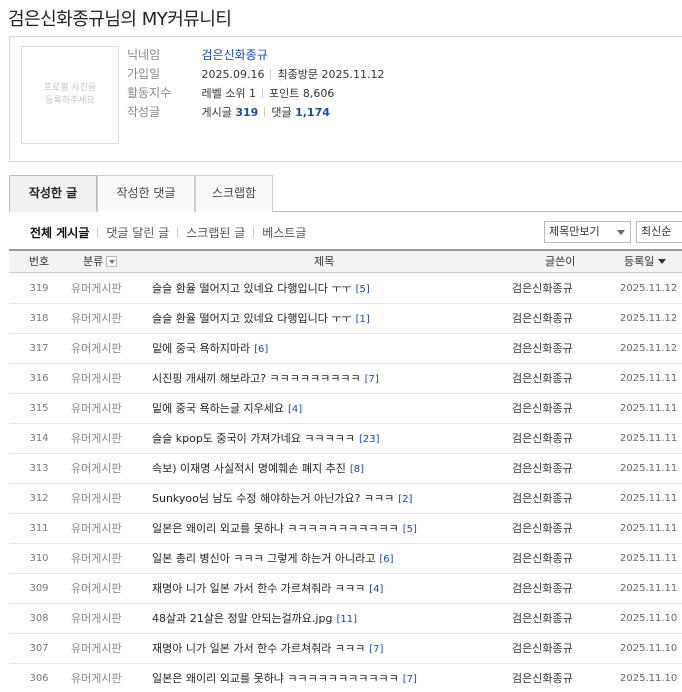  What do you see at coordinates (39, 378) in the screenshot?
I see `post-number: 316` at bounding box center [39, 378].